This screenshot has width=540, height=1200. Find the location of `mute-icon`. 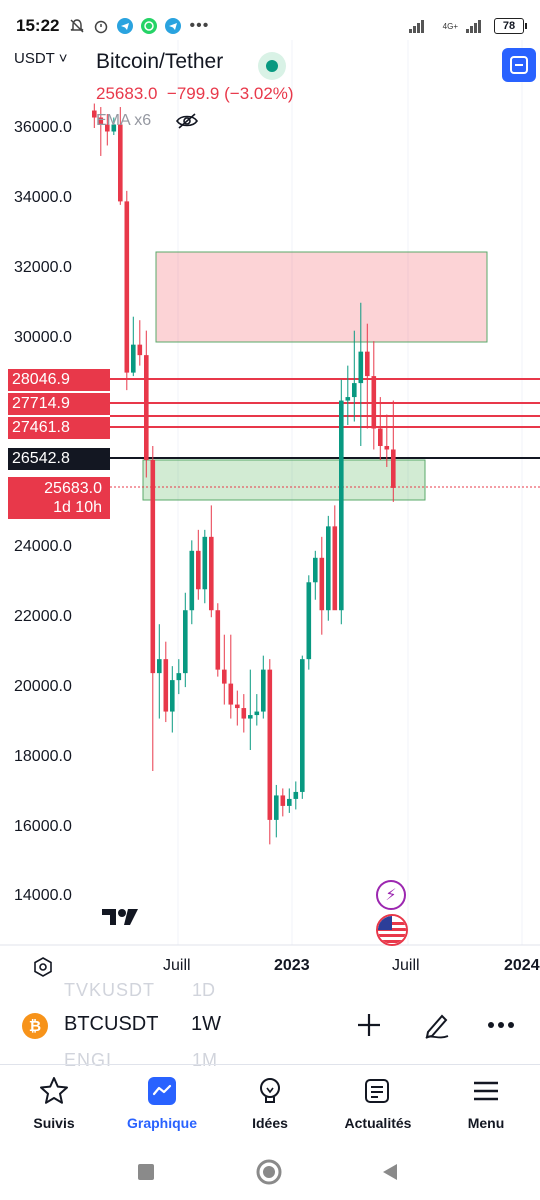

mute-icon is located at coordinates (77, 26).